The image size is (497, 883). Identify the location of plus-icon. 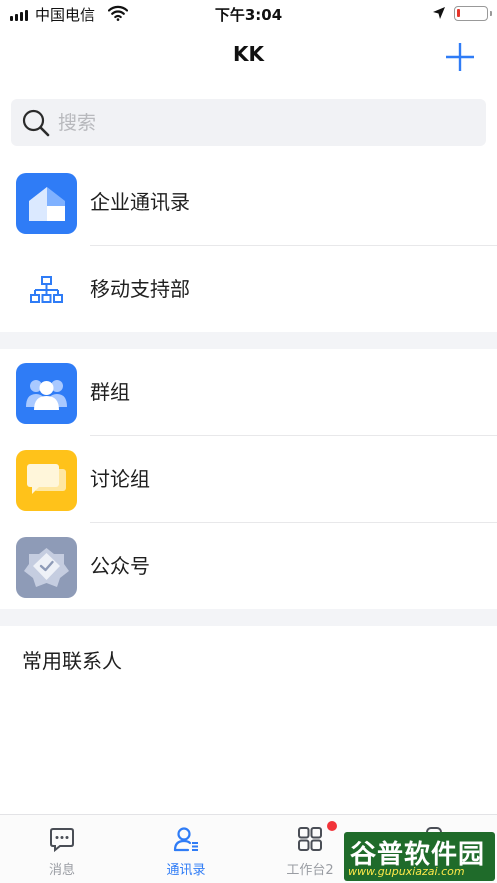
(460, 57).